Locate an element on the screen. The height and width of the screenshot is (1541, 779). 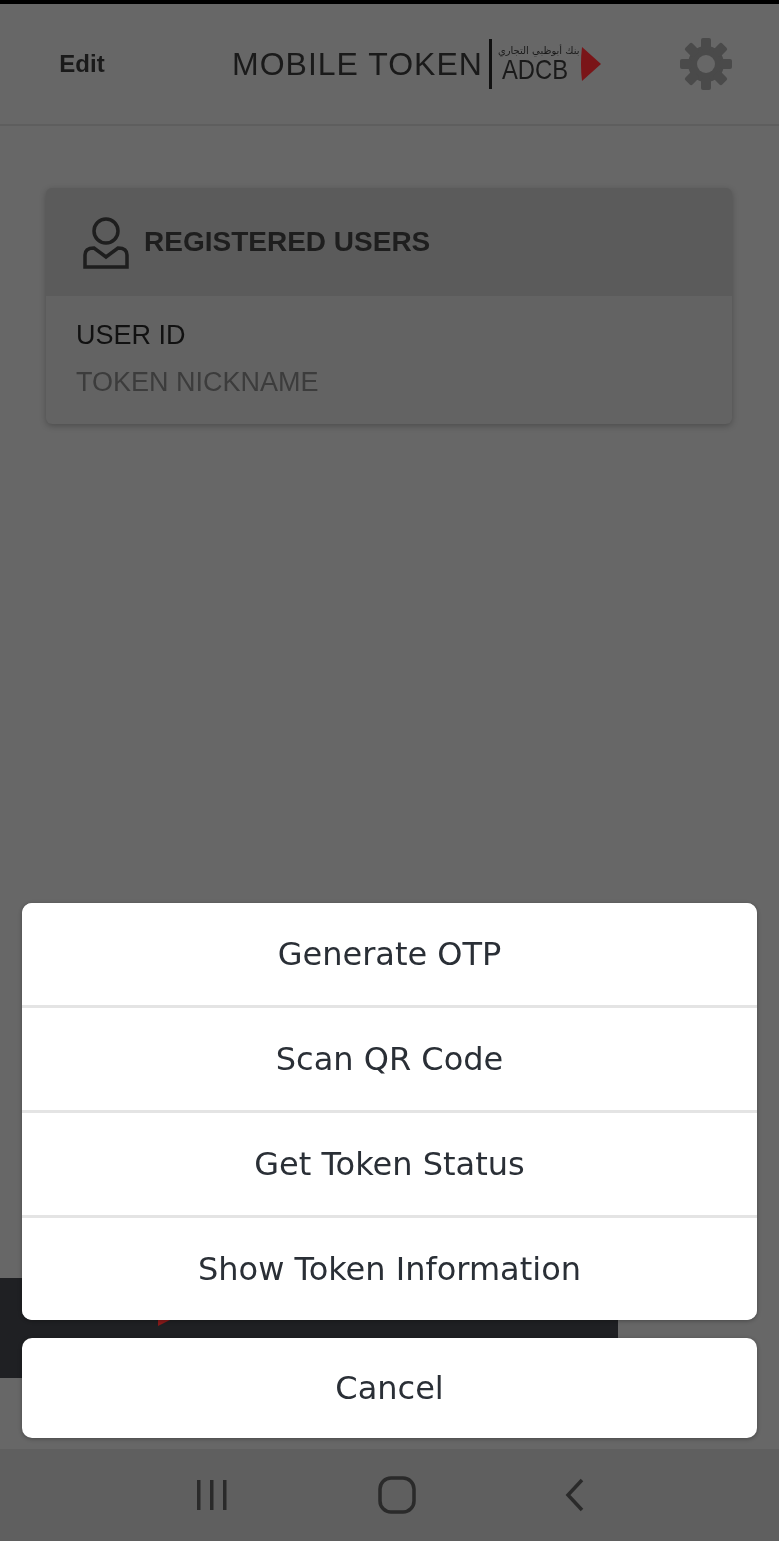
recent-apps-icon is located at coordinates (211, 1495).